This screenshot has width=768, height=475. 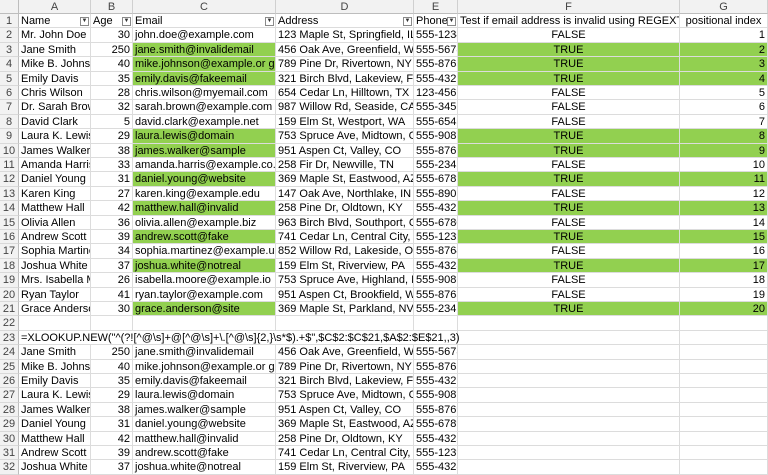 I want to click on row-header: 19, so click(x=9, y=280).